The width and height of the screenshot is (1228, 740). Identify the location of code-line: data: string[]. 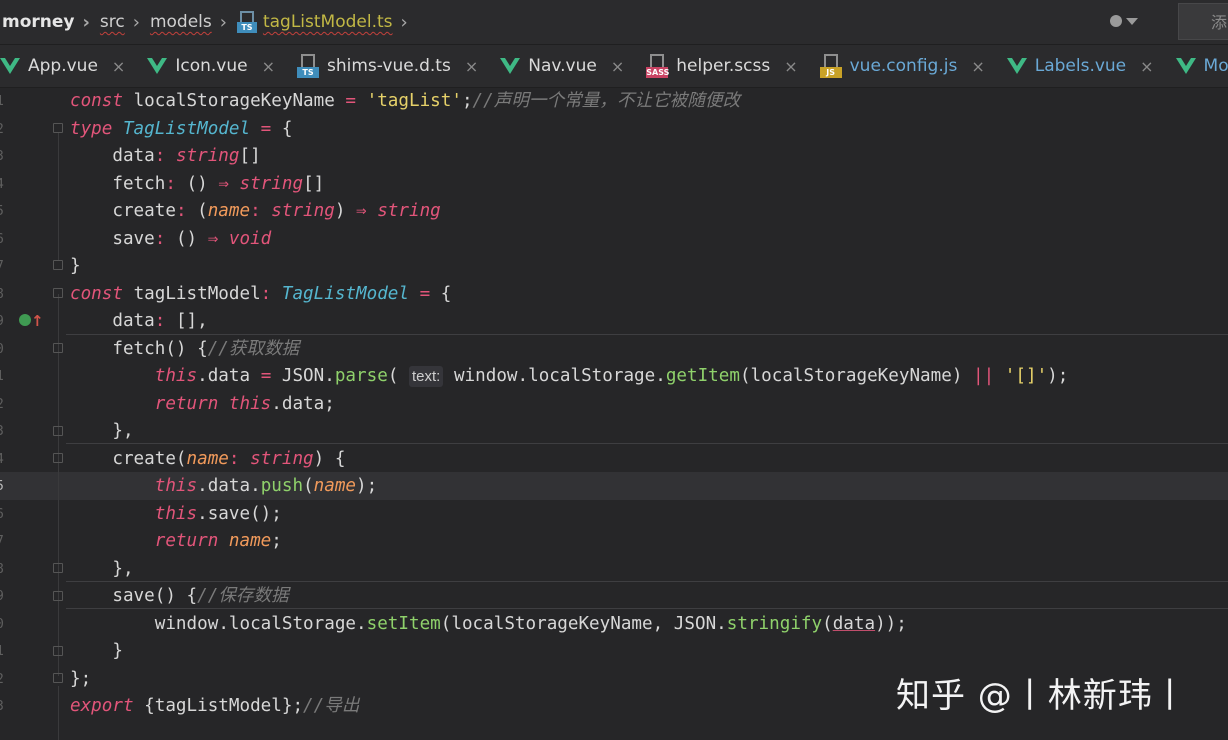
(186, 156).